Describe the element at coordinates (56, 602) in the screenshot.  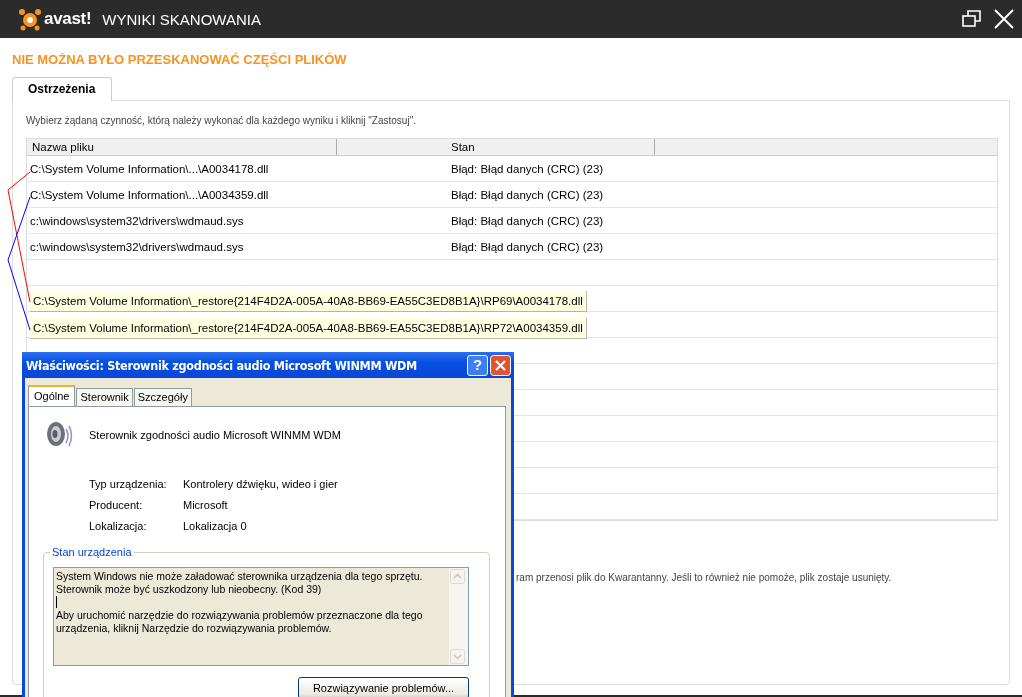
I see `text-cursor` at that location.